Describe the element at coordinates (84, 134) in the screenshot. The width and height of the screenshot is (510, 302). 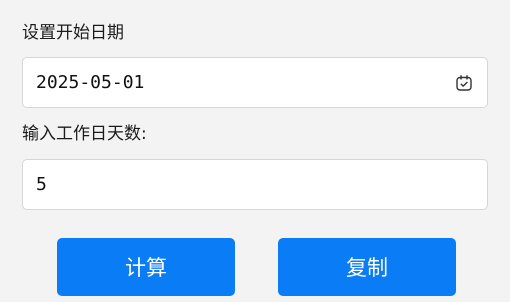
I see `workdays-label: 输入工作日天数:` at that location.